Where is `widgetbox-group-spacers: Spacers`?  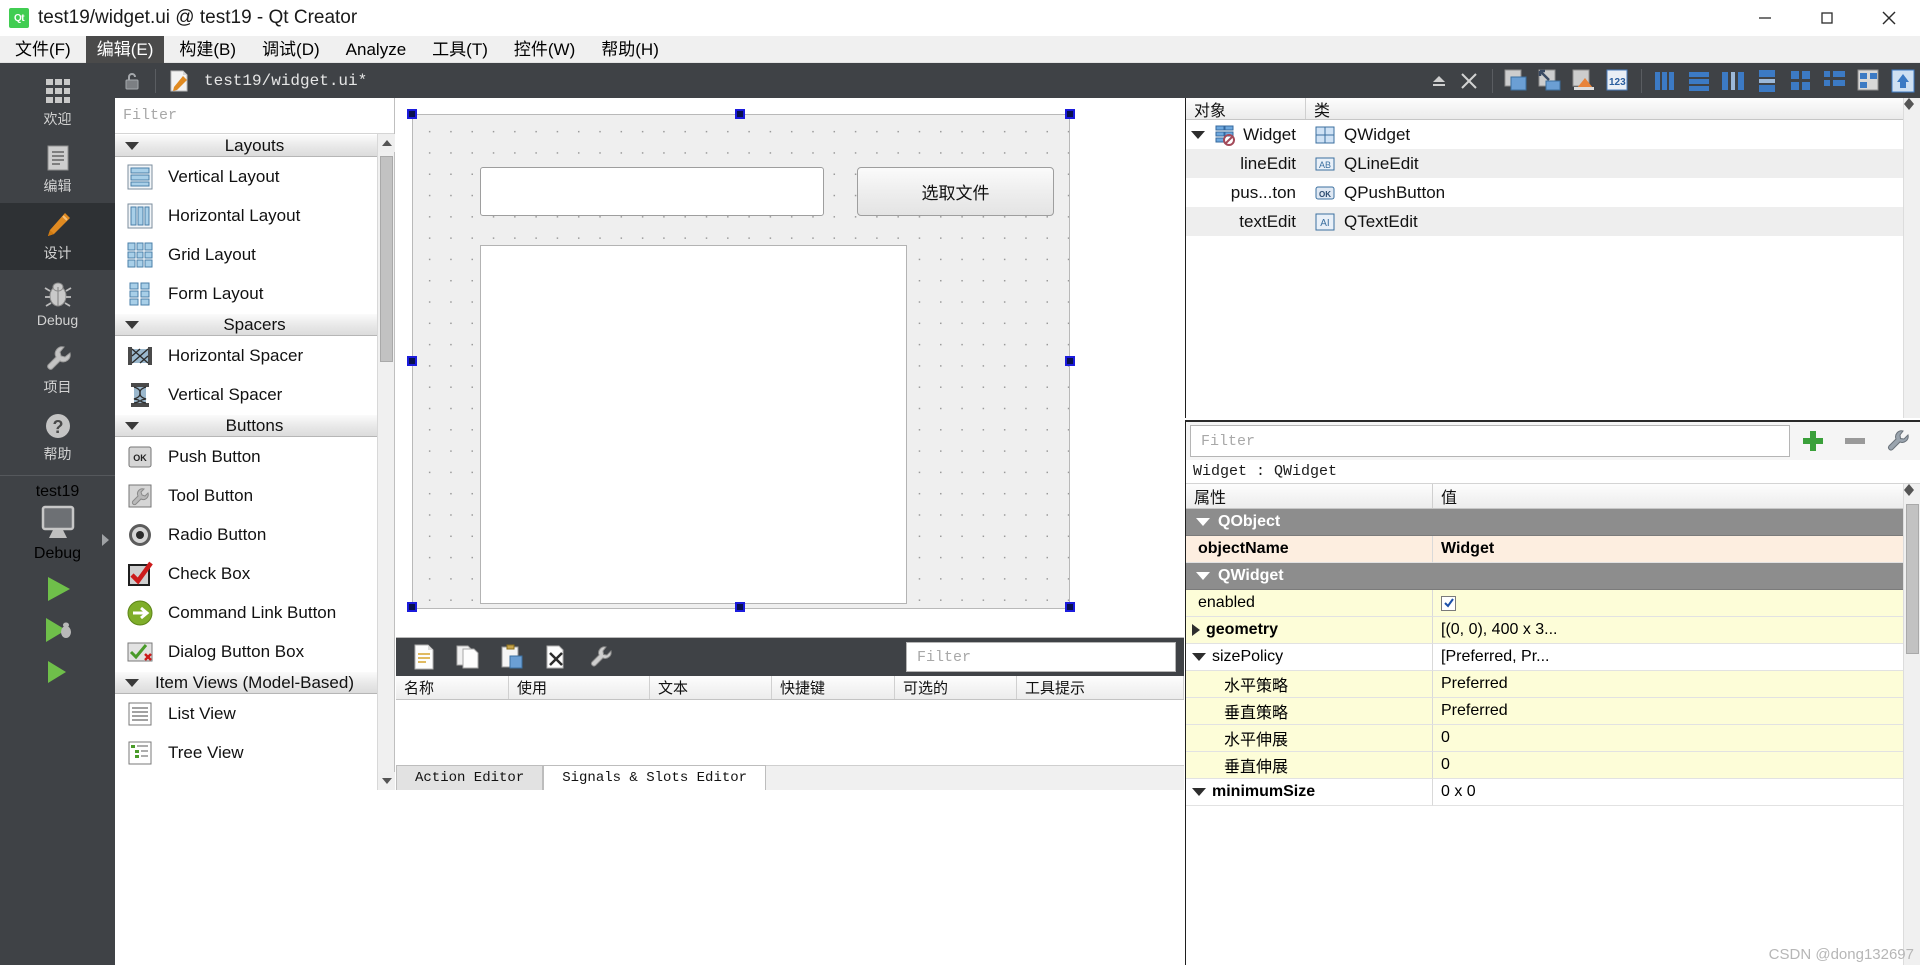
widgetbox-group-spacers: Spacers is located at coordinates (254, 324).